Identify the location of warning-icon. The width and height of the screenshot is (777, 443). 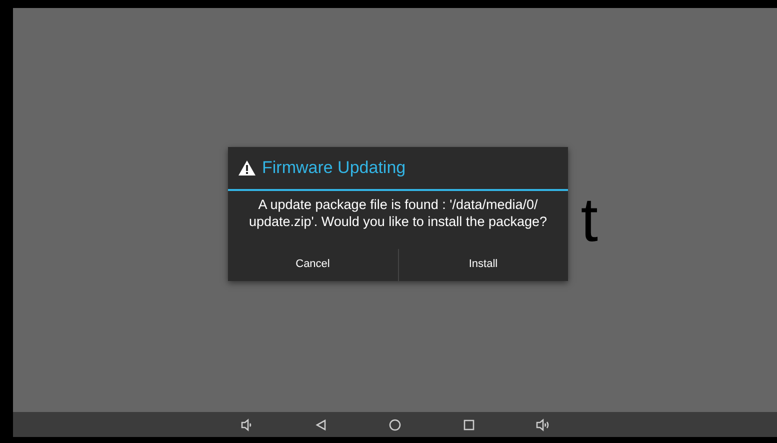
(247, 168).